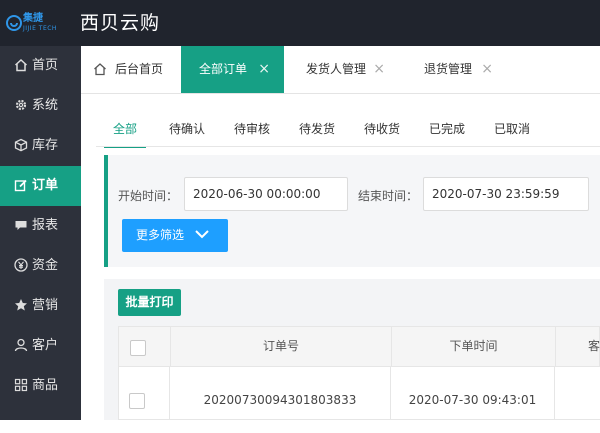 This screenshot has height=433, width=600. I want to click on status-tab-pending-confirm: 待确认, so click(187, 129).